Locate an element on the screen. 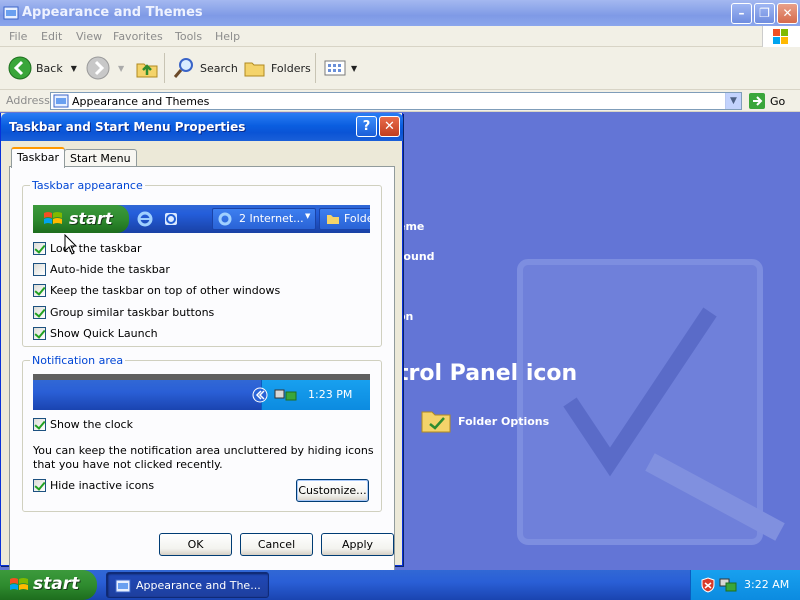 This screenshot has height=600, width=800. folders-label: Folders is located at coordinates (291, 68).